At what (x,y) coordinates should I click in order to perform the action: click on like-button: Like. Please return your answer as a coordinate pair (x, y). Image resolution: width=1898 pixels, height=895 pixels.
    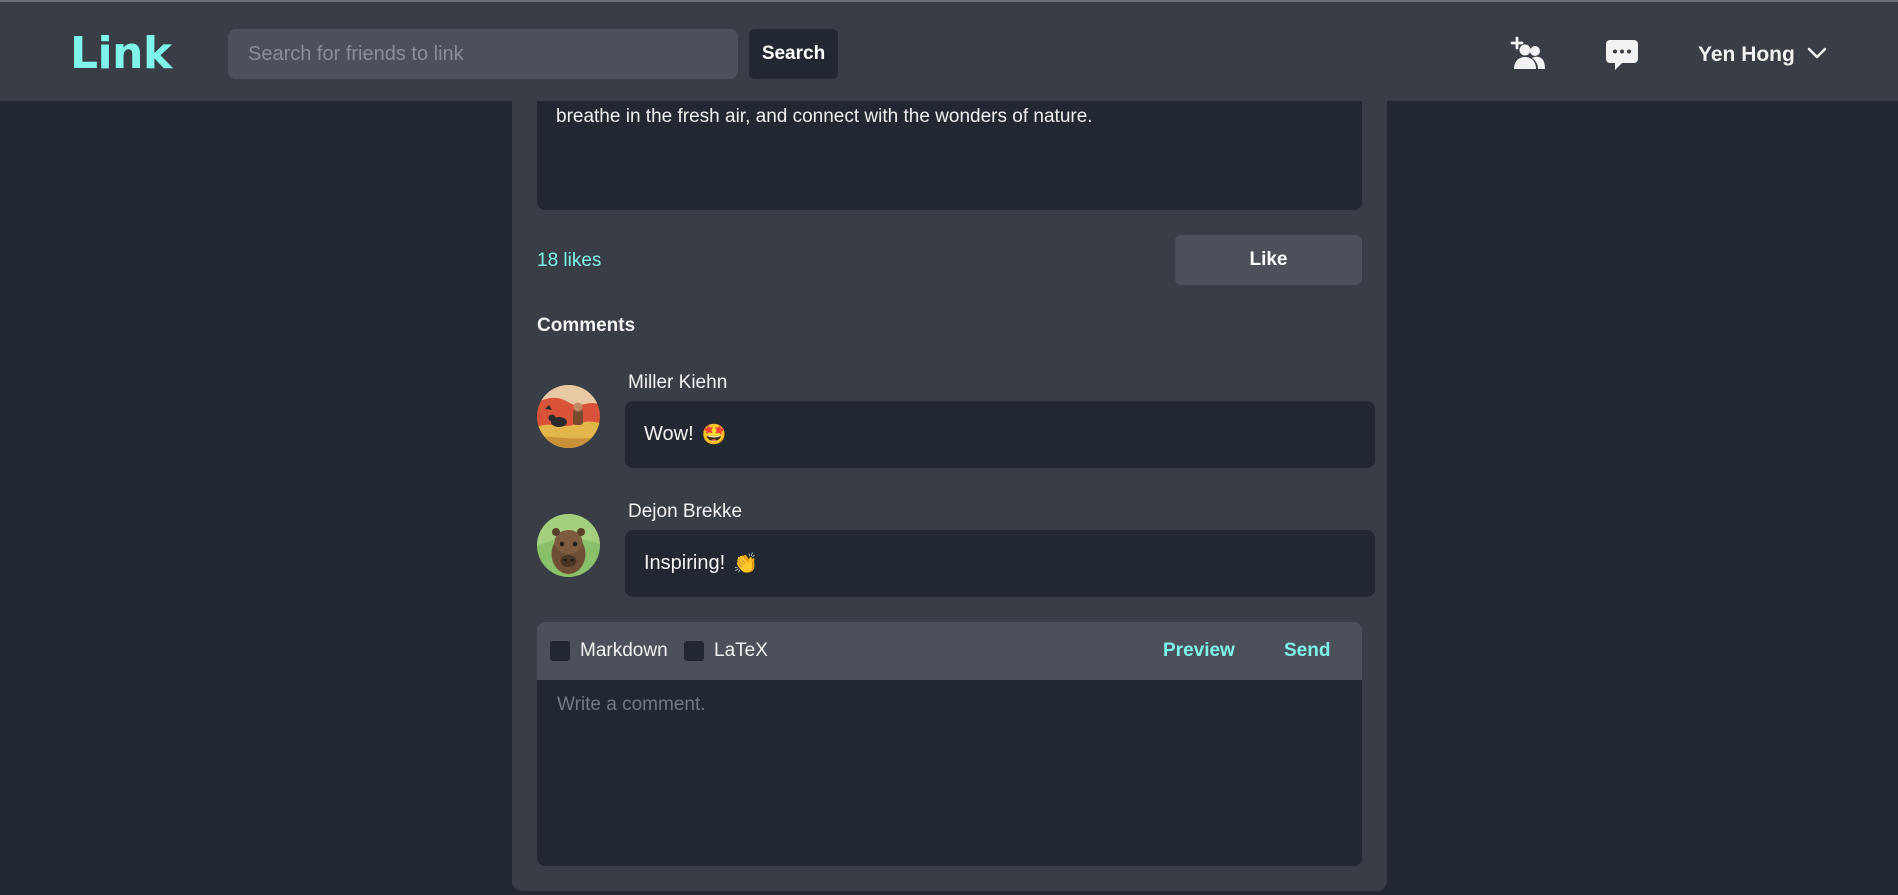
    Looking at the image, I should click on (1268, 260).